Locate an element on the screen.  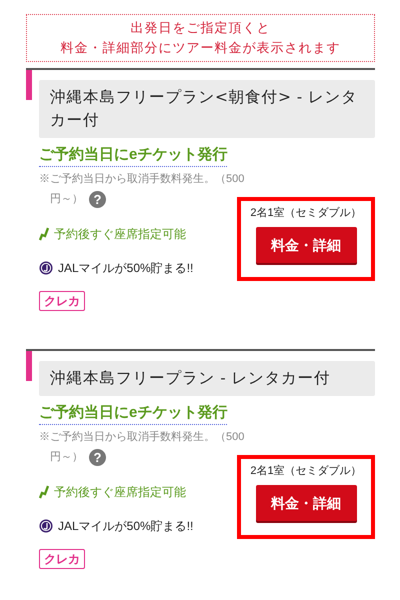
plan-title: 沖縄本島フリープラン - レンタカー付 is located at coordinates (207, 378).